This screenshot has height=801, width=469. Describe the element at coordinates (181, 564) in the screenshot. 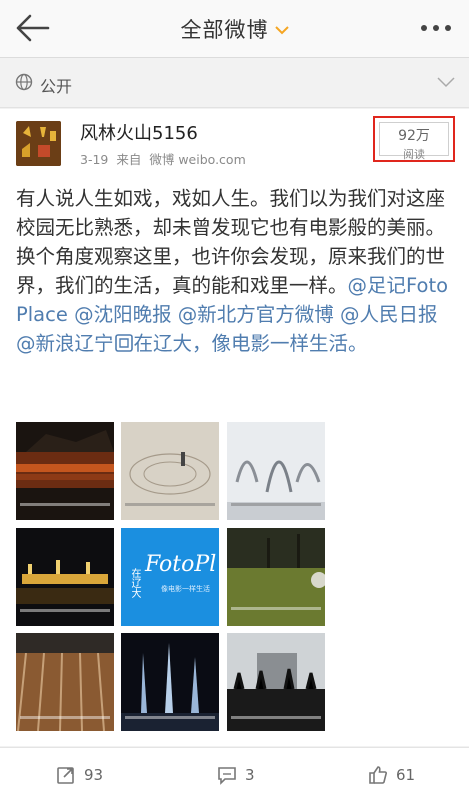

I see `fotoplace-logo: FotoPl` at that location.